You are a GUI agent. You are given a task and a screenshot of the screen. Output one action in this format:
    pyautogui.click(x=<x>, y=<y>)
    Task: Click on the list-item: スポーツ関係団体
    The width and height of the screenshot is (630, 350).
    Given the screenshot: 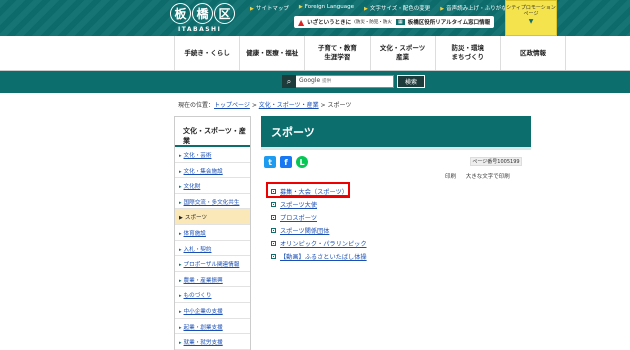 What is the action you would take?
    pyautogui.click(x=319, y=230)
    